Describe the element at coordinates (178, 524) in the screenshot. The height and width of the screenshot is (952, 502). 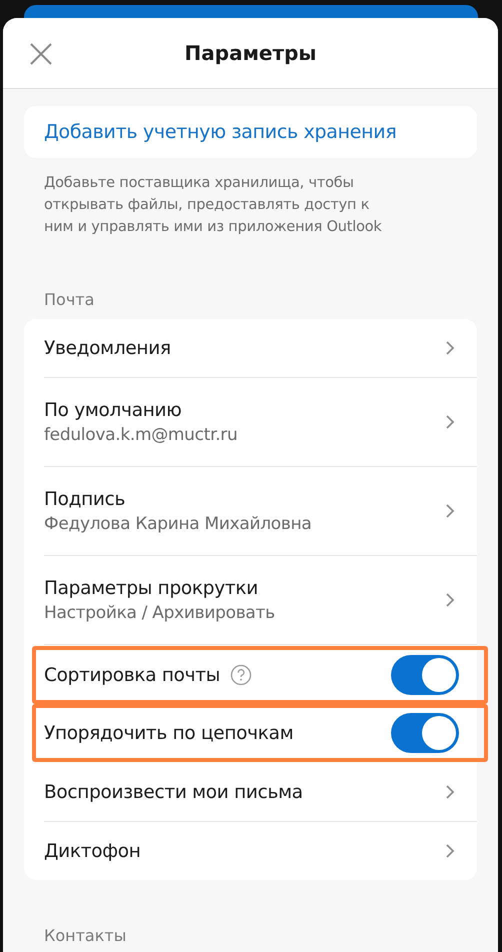
I see `setting-value: Федулова Карина Михайловна` at that location.